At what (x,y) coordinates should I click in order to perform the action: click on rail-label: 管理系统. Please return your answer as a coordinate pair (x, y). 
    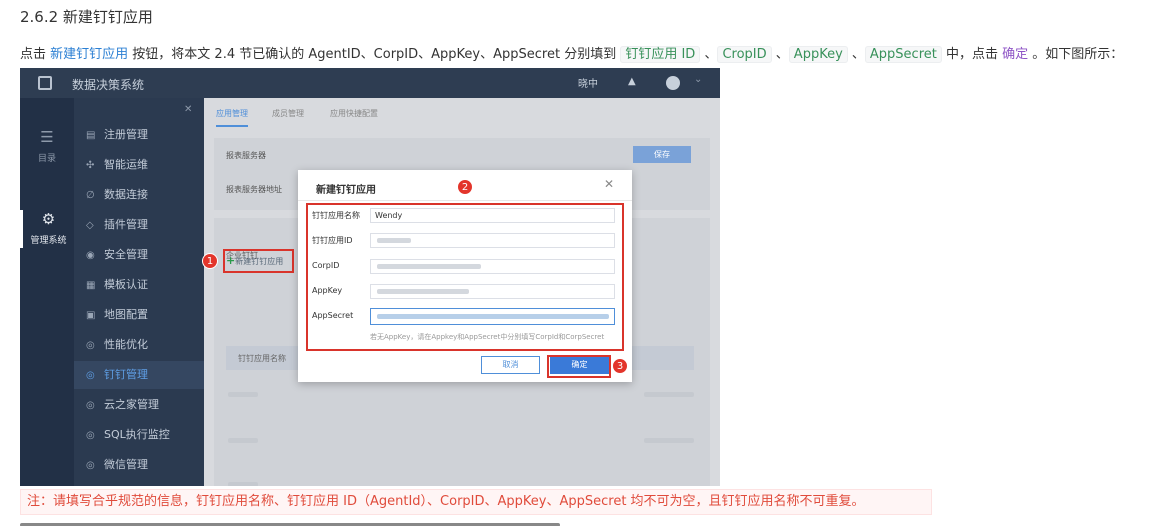
    Looking at the image, I should click on (48, 241).